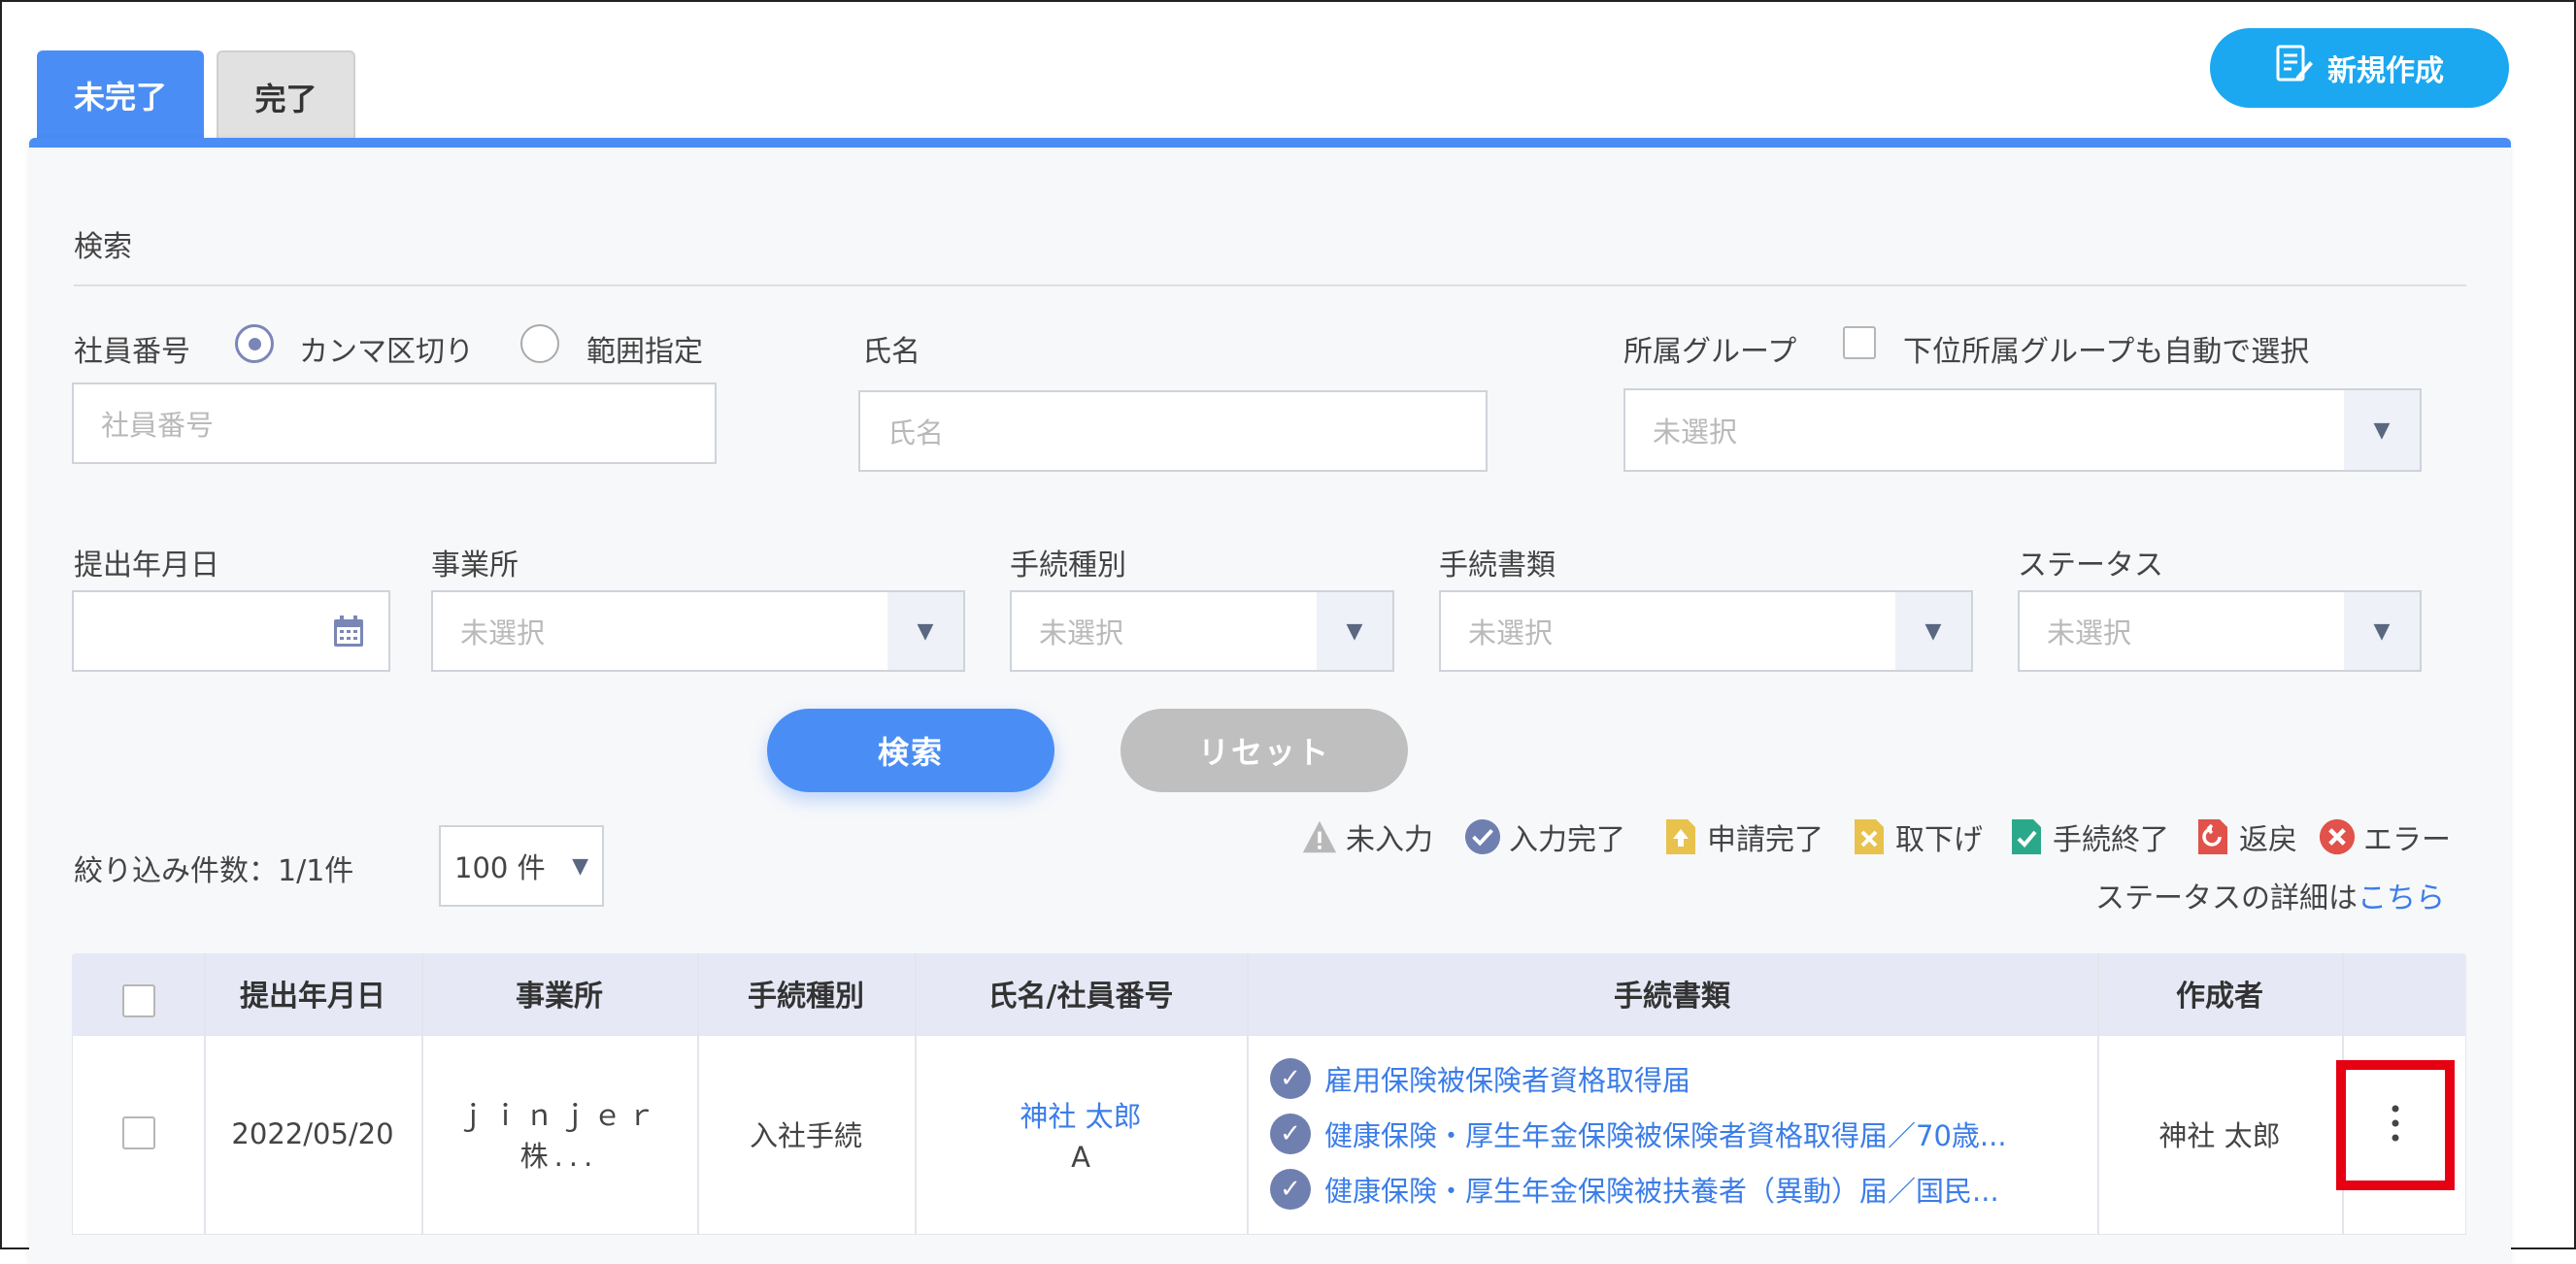  What do you see at coordinates (231, 631) in the screenshot?
I see `submit-date-input` at bounding box center [231, 631].